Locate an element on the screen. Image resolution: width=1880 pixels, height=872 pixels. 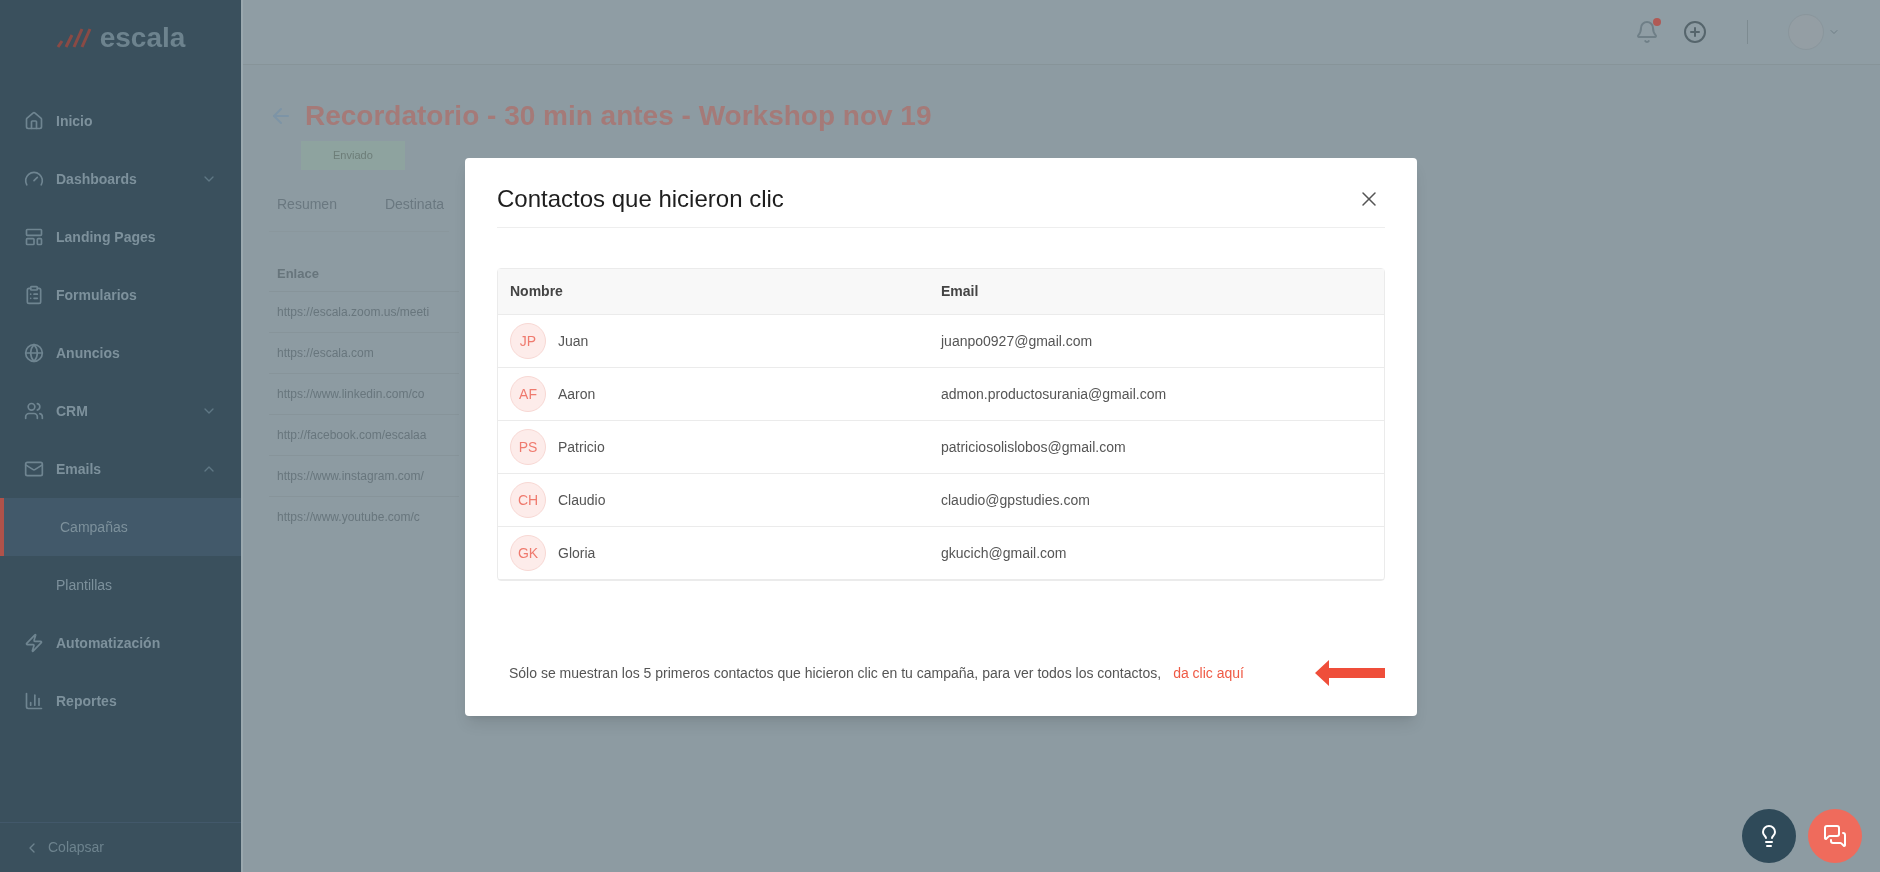
mail-icon is located at coordinates (34, 469).